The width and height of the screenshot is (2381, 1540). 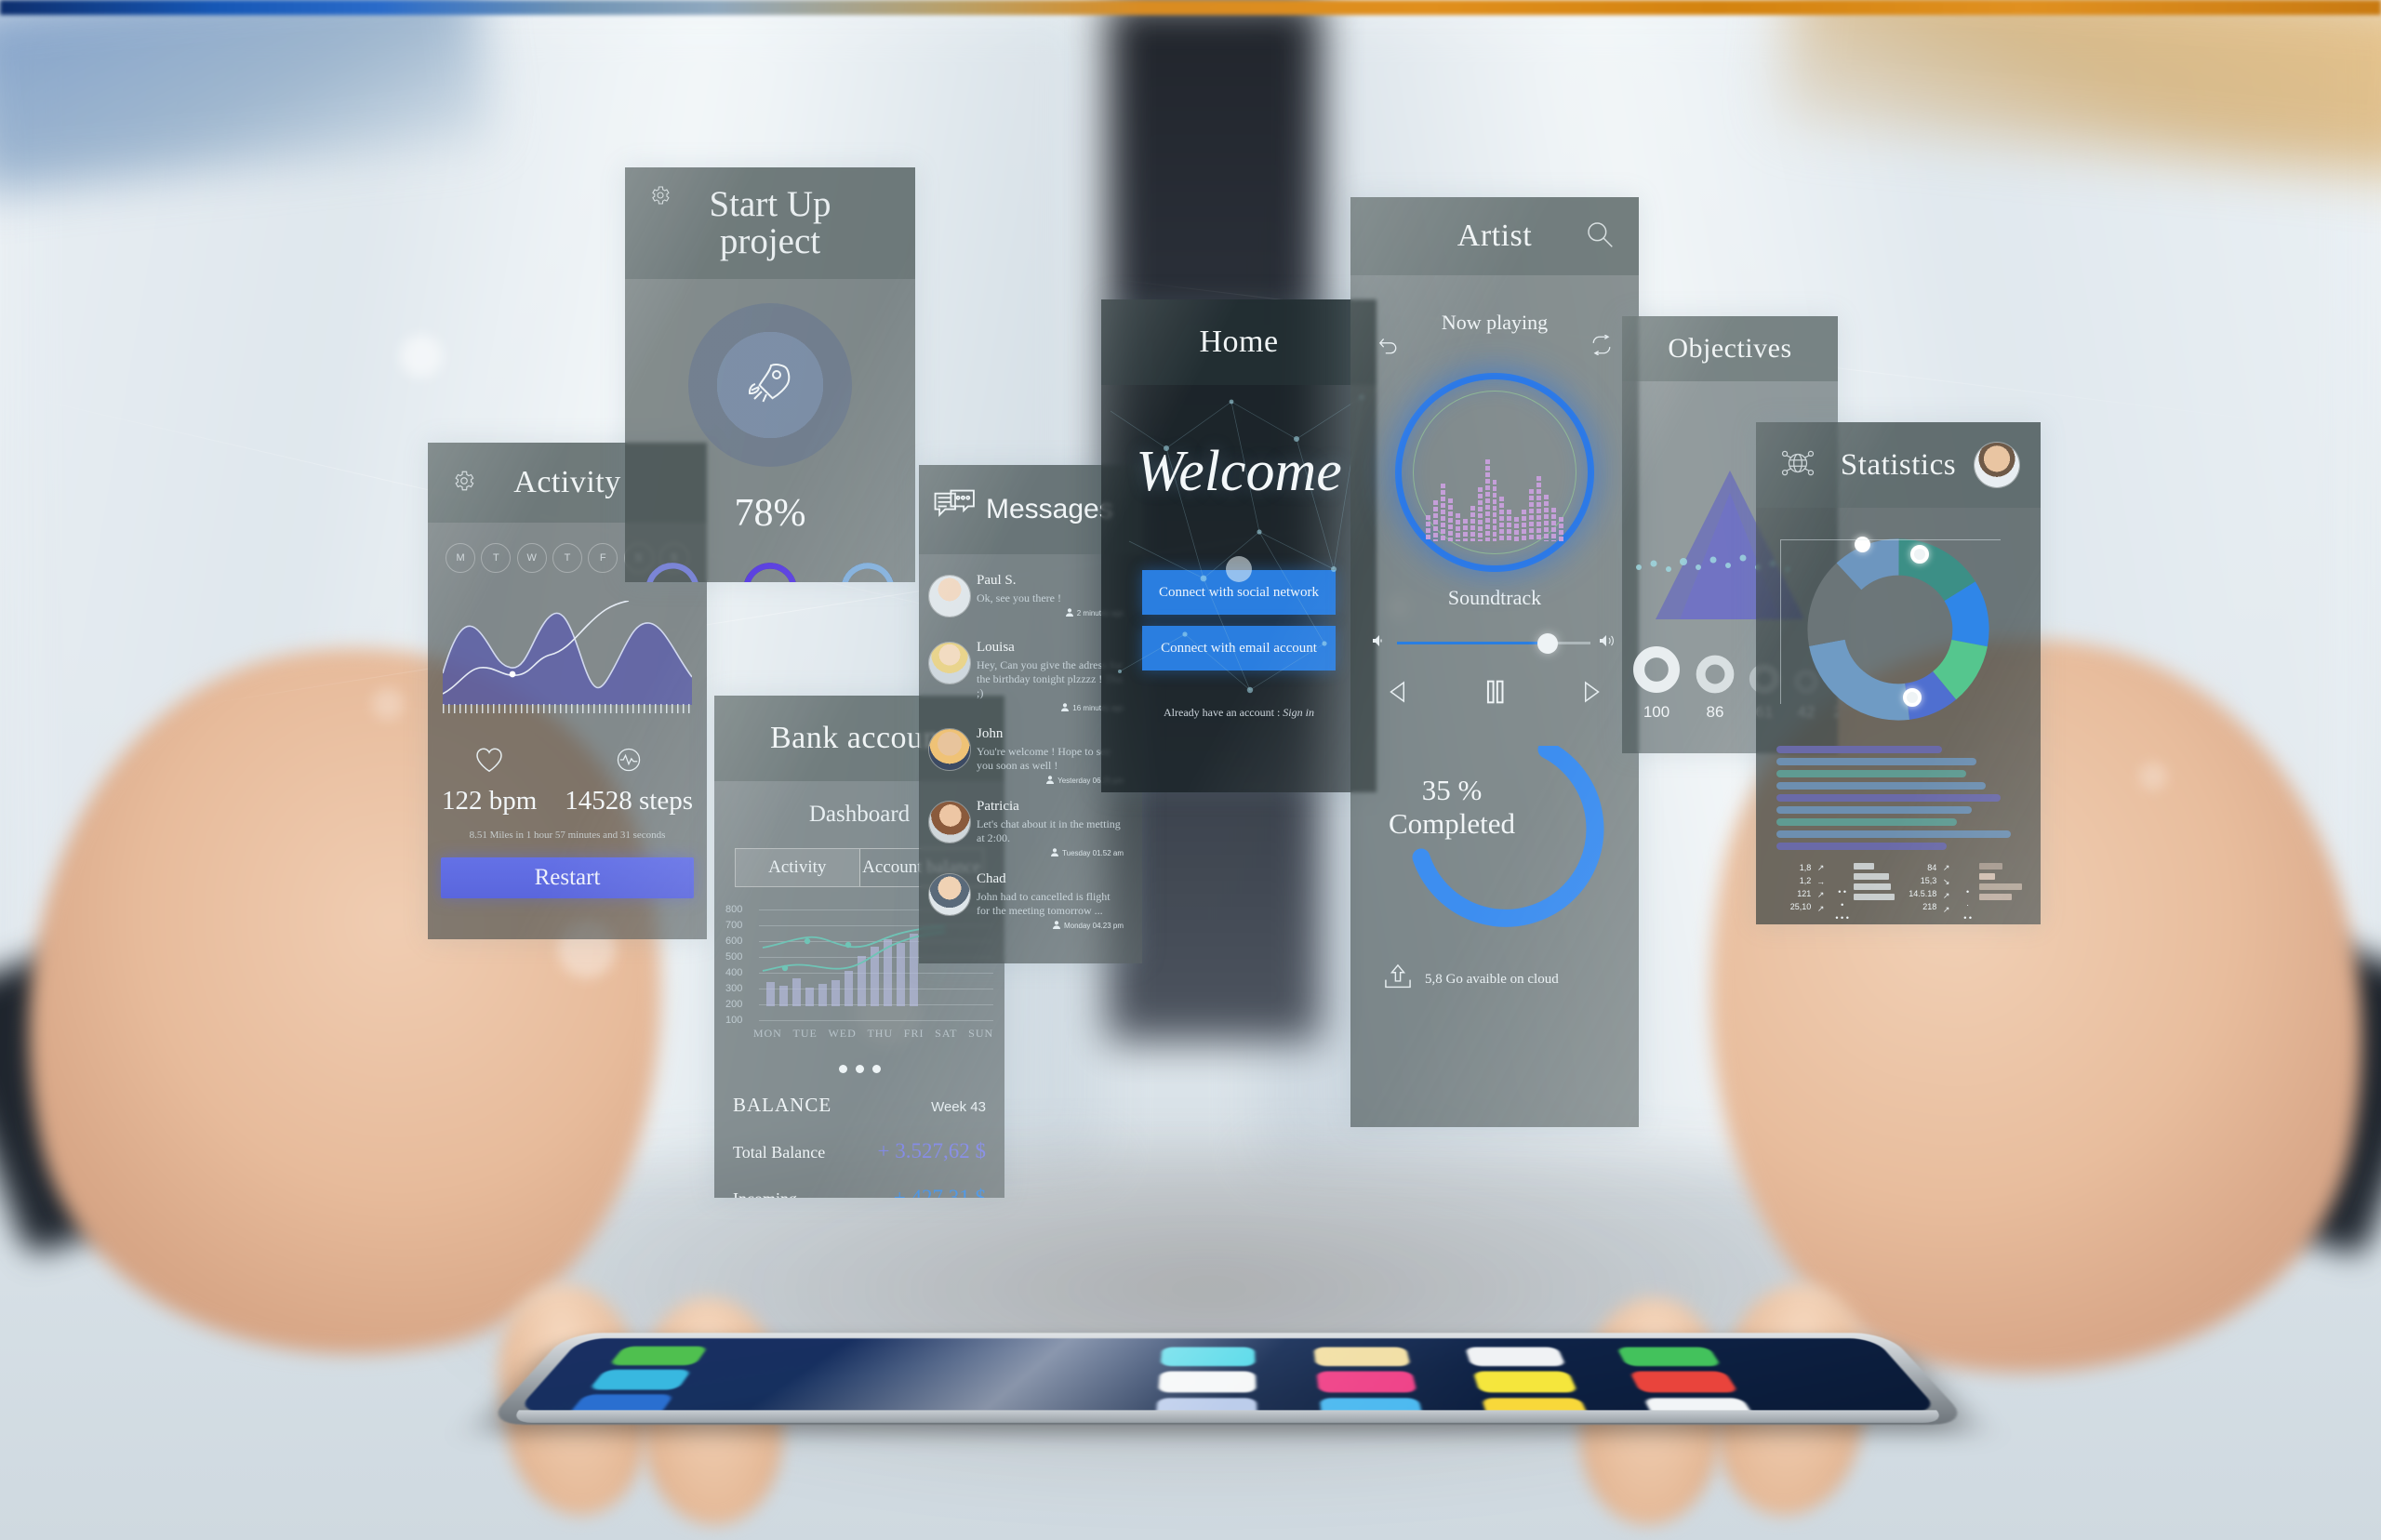 I want to click on restart-button: Restart, so click(x=568, y=877).